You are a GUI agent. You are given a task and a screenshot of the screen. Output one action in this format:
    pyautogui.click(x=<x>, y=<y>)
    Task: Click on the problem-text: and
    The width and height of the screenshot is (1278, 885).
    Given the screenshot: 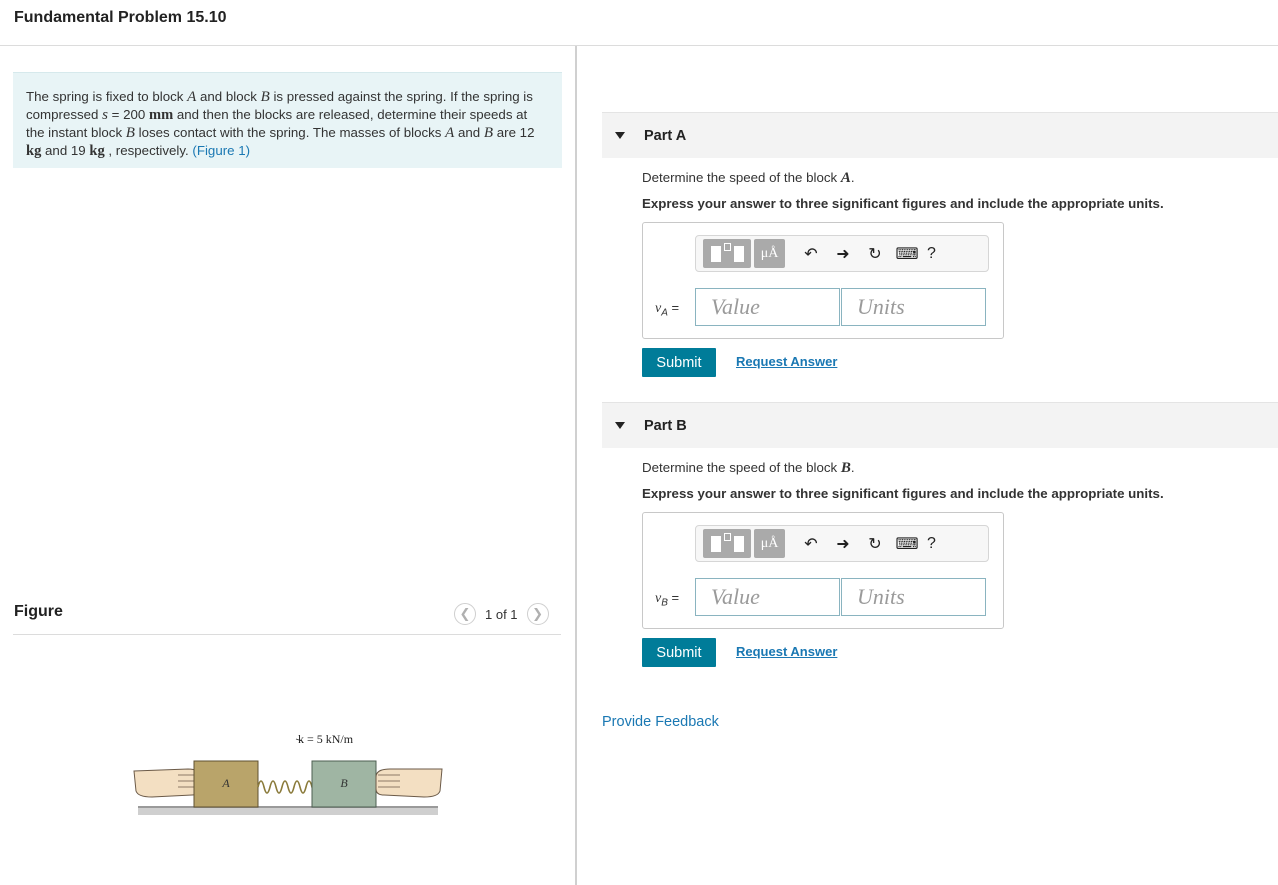 What is the action you would take?
    pyautogui.click(x=469, y=132)
    